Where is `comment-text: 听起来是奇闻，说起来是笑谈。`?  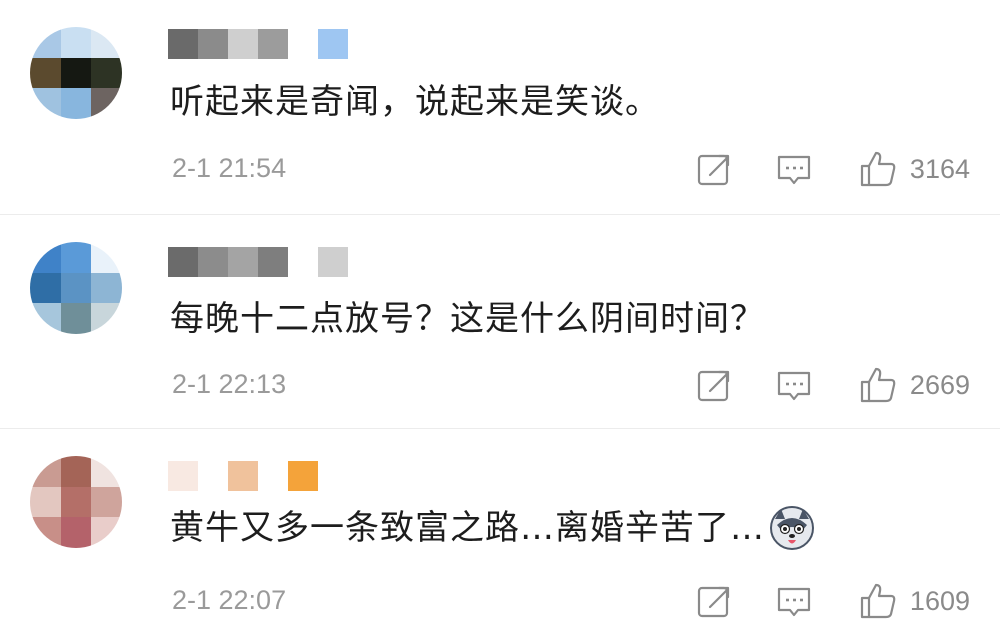 comment-text: 听起来是奇闻，说起来是笑谈。 is located at coordinates (415, 102).